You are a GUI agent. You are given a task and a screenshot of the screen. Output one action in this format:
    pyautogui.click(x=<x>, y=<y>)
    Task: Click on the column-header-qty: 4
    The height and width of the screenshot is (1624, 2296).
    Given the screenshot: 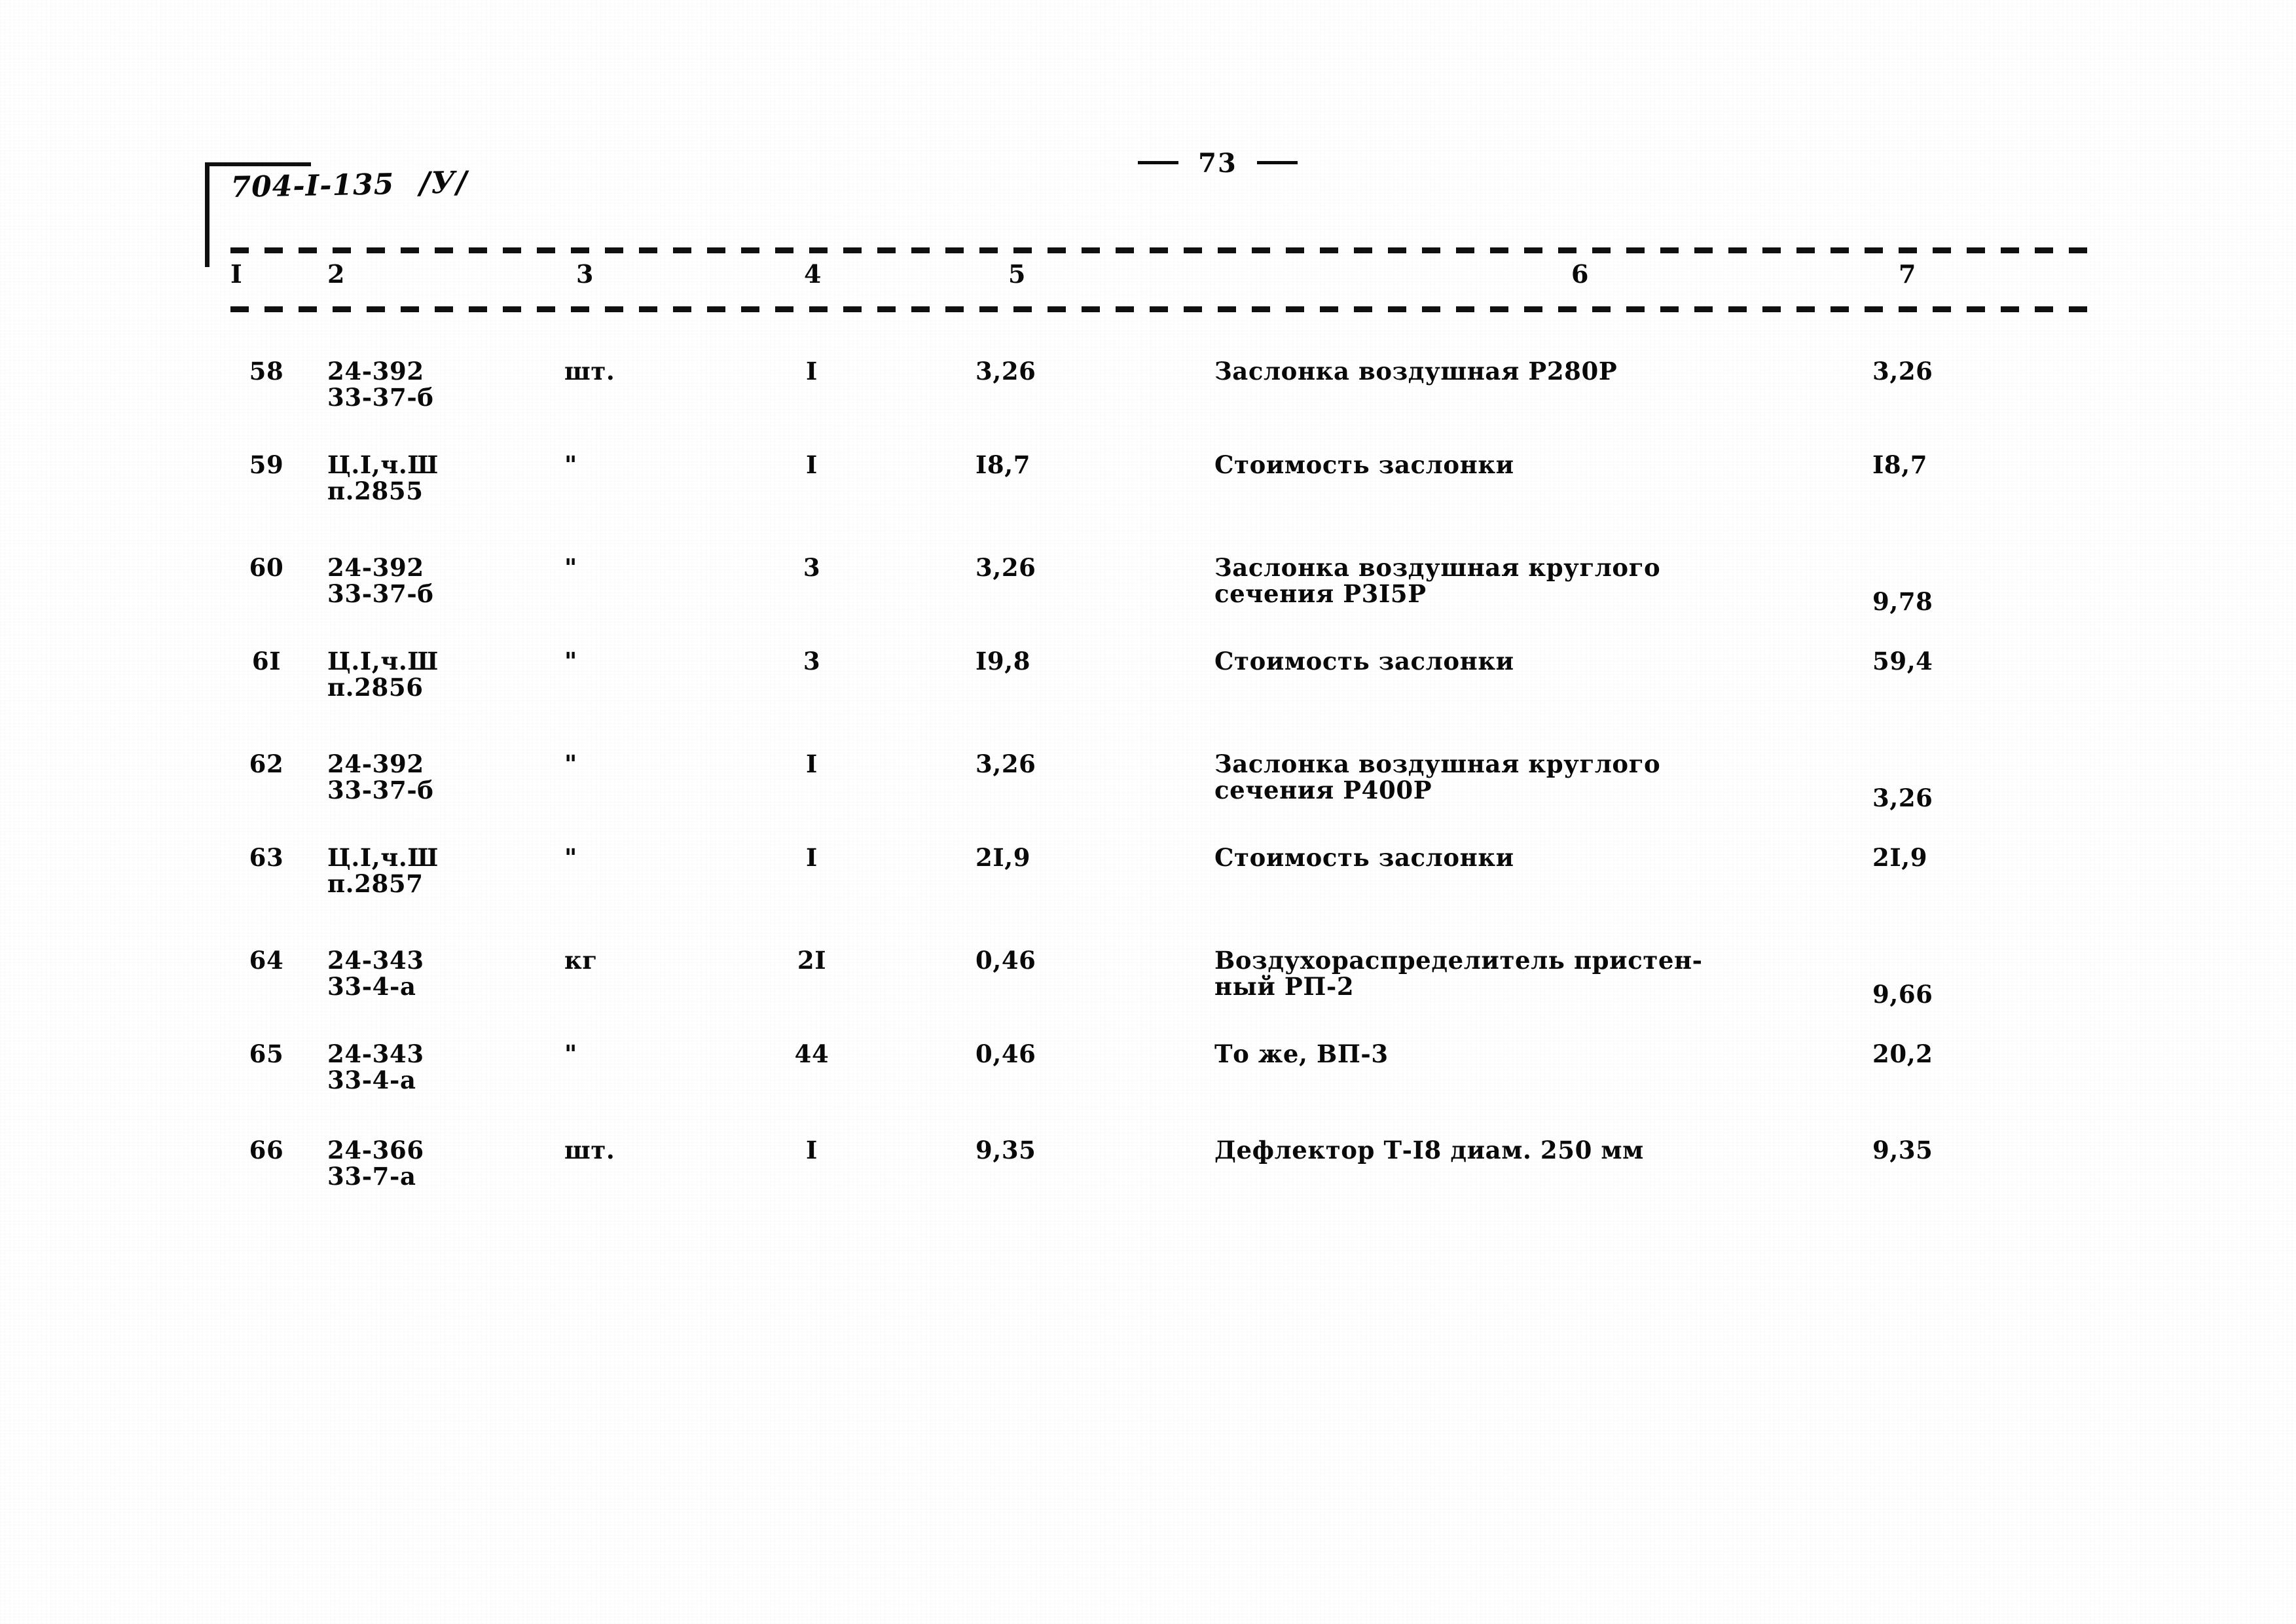 What is the action you would take?
    pyautogui.click(x=813, y=274)
    